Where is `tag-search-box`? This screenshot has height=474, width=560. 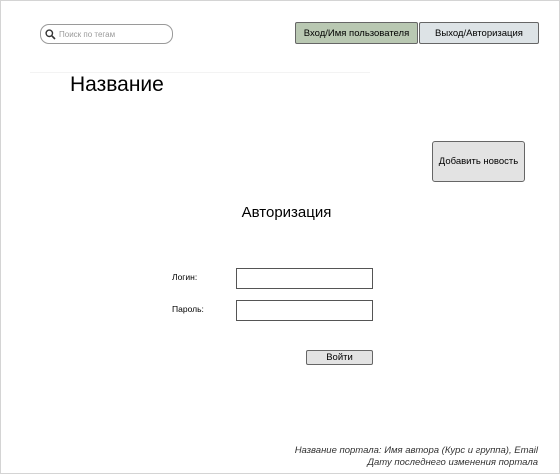
tag-search-box is located at coordinates (106, 34).